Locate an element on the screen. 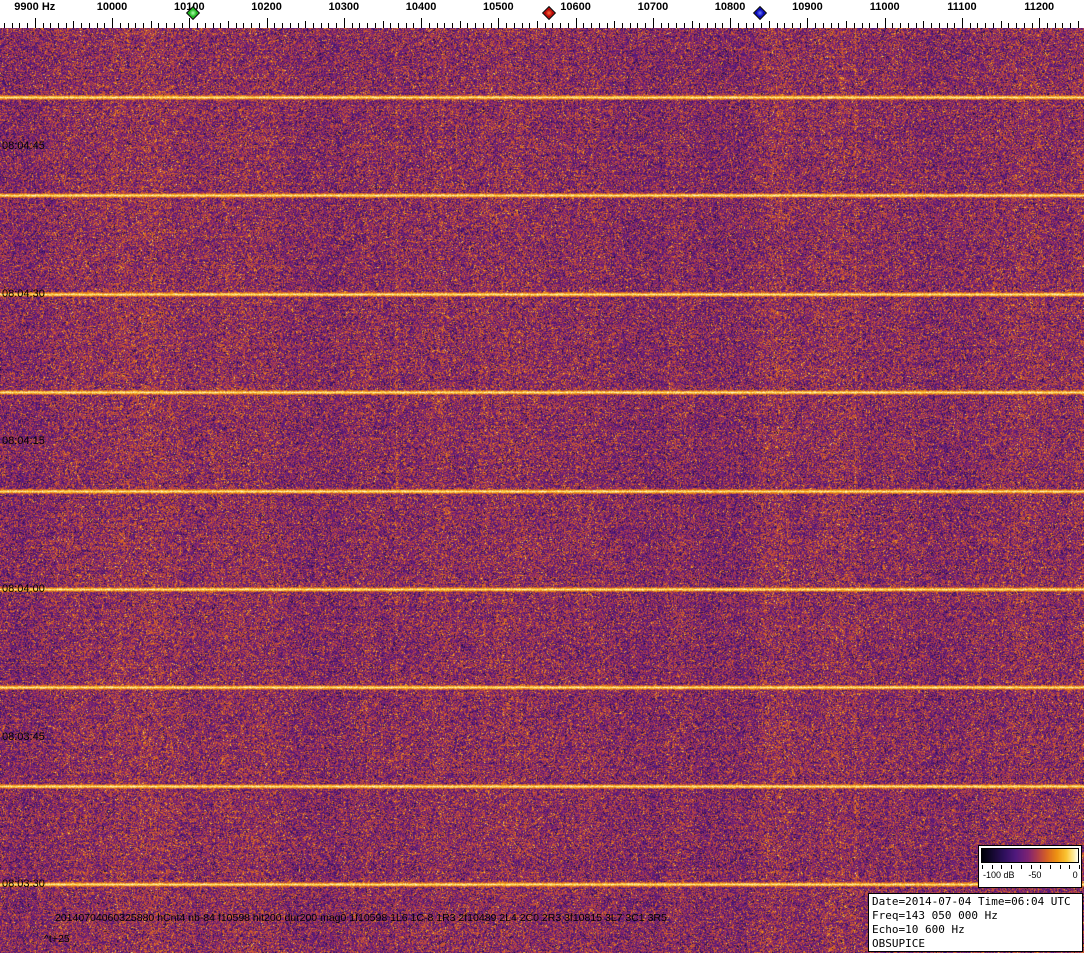 This screenshot has height=953, width=1084. db-scale-label: -100 dB is located at coordinates (999, 875).